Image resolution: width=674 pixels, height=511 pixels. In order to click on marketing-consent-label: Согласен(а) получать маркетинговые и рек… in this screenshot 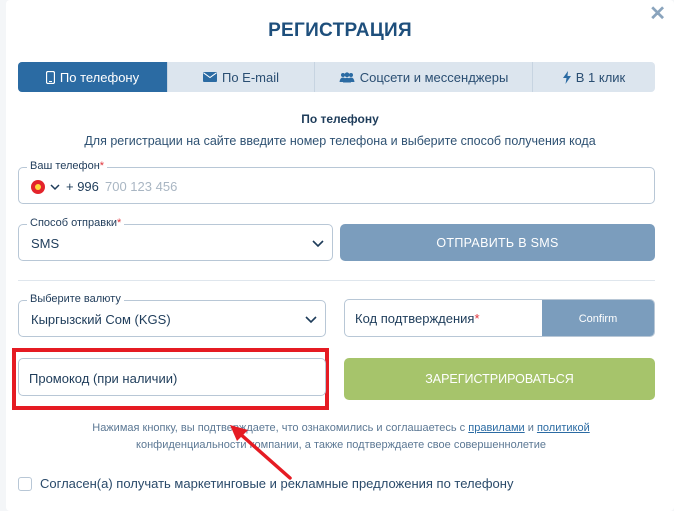, I will do `click(277, 483)`.